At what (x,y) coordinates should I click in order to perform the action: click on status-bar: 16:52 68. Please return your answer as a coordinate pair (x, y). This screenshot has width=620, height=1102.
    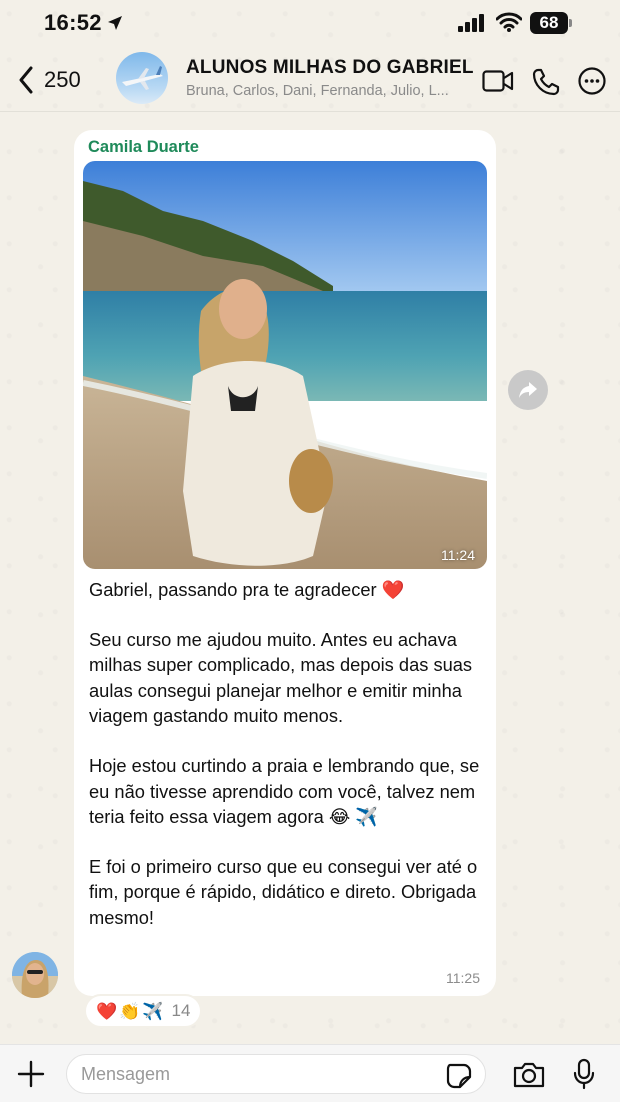
    Looking at the image, I should click on (310, 24).